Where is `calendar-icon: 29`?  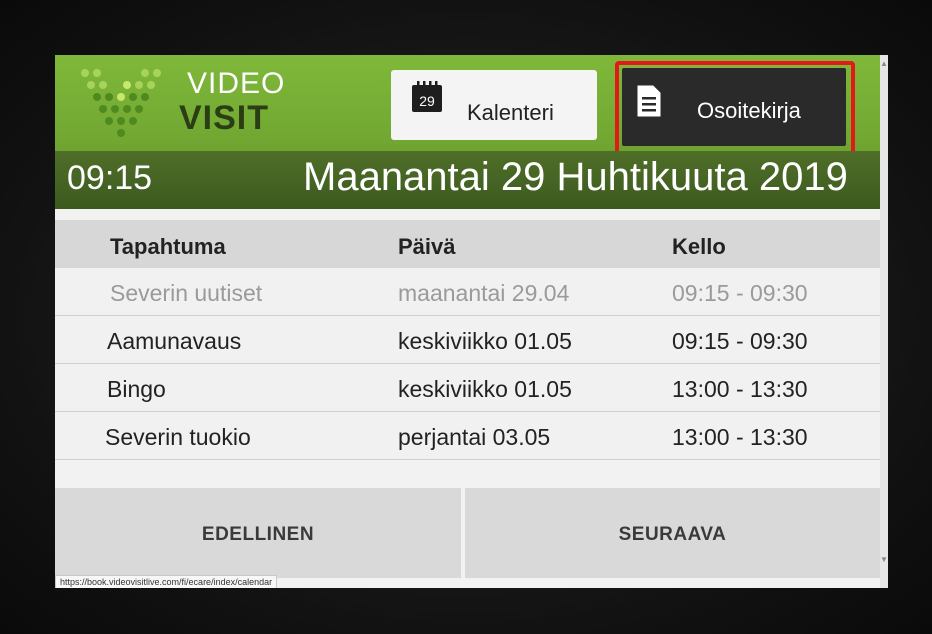 calendar-icon: 29 is located at coordinates (427, 96).